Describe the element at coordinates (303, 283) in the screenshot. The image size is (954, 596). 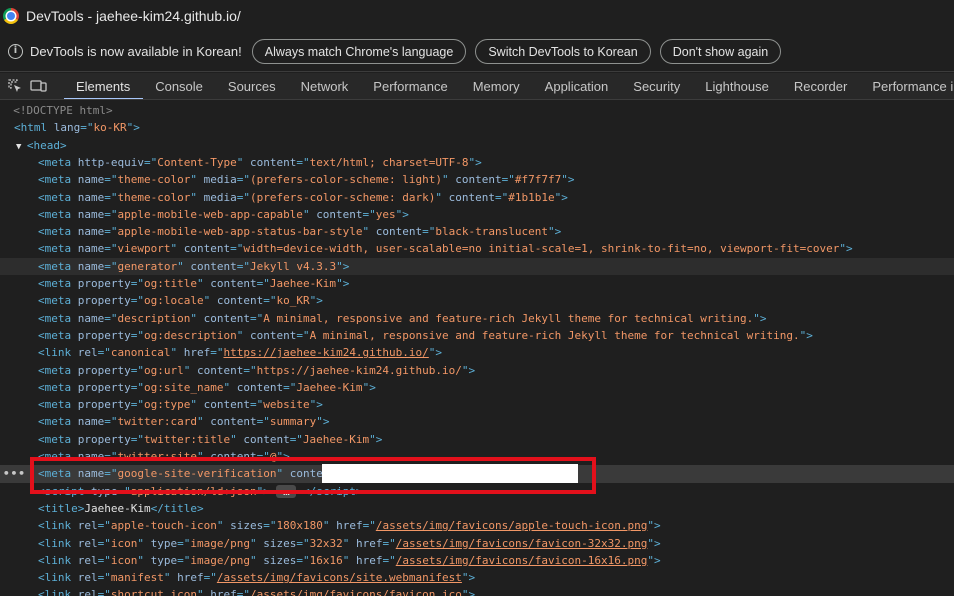
I see `attribute-value: Jaehee-Kim` at that location.